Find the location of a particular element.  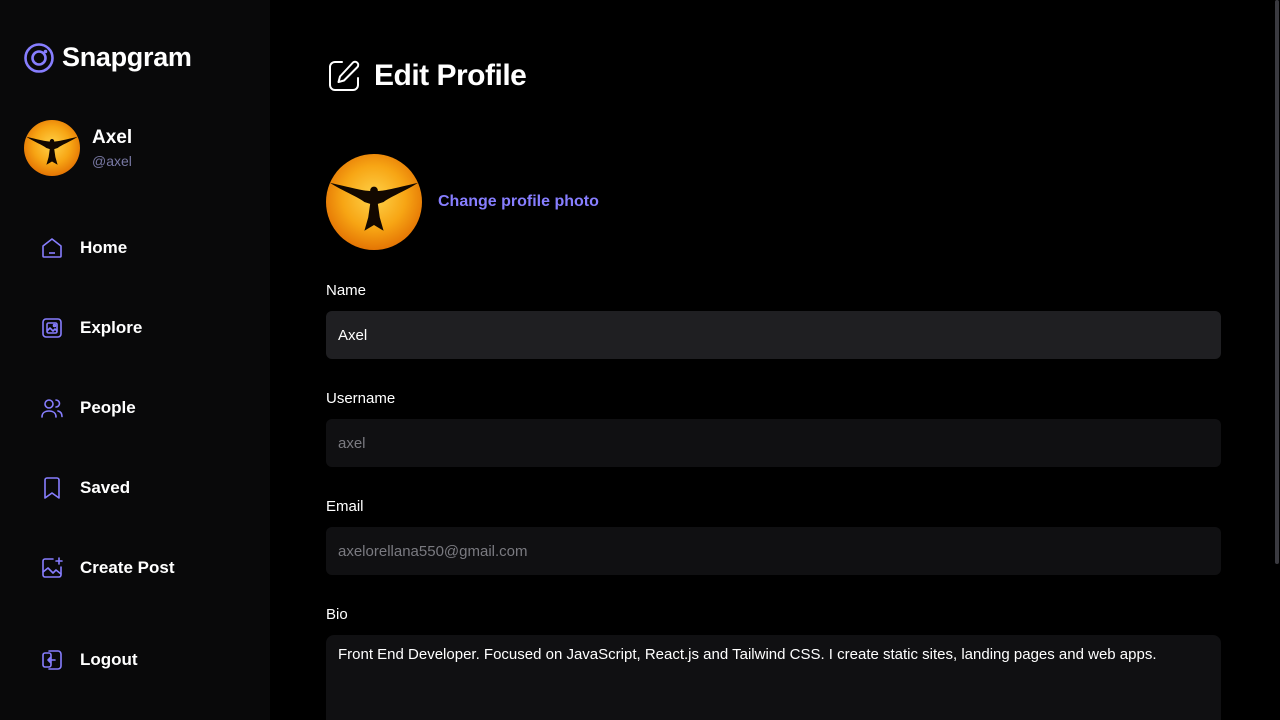

home-icon is located at coordinates (52, 248).